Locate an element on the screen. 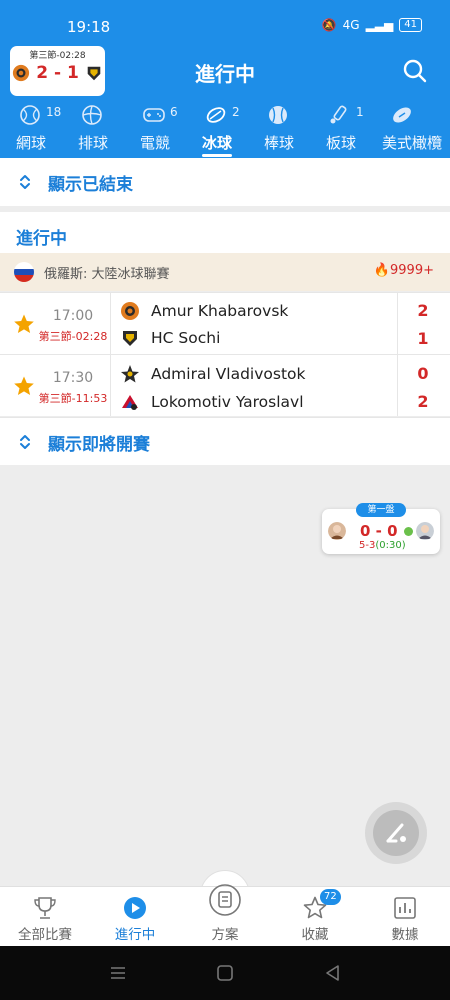 The height and width of the screenshot is (1000, 450). away-score: 2 is located at coordinates (423, 401).